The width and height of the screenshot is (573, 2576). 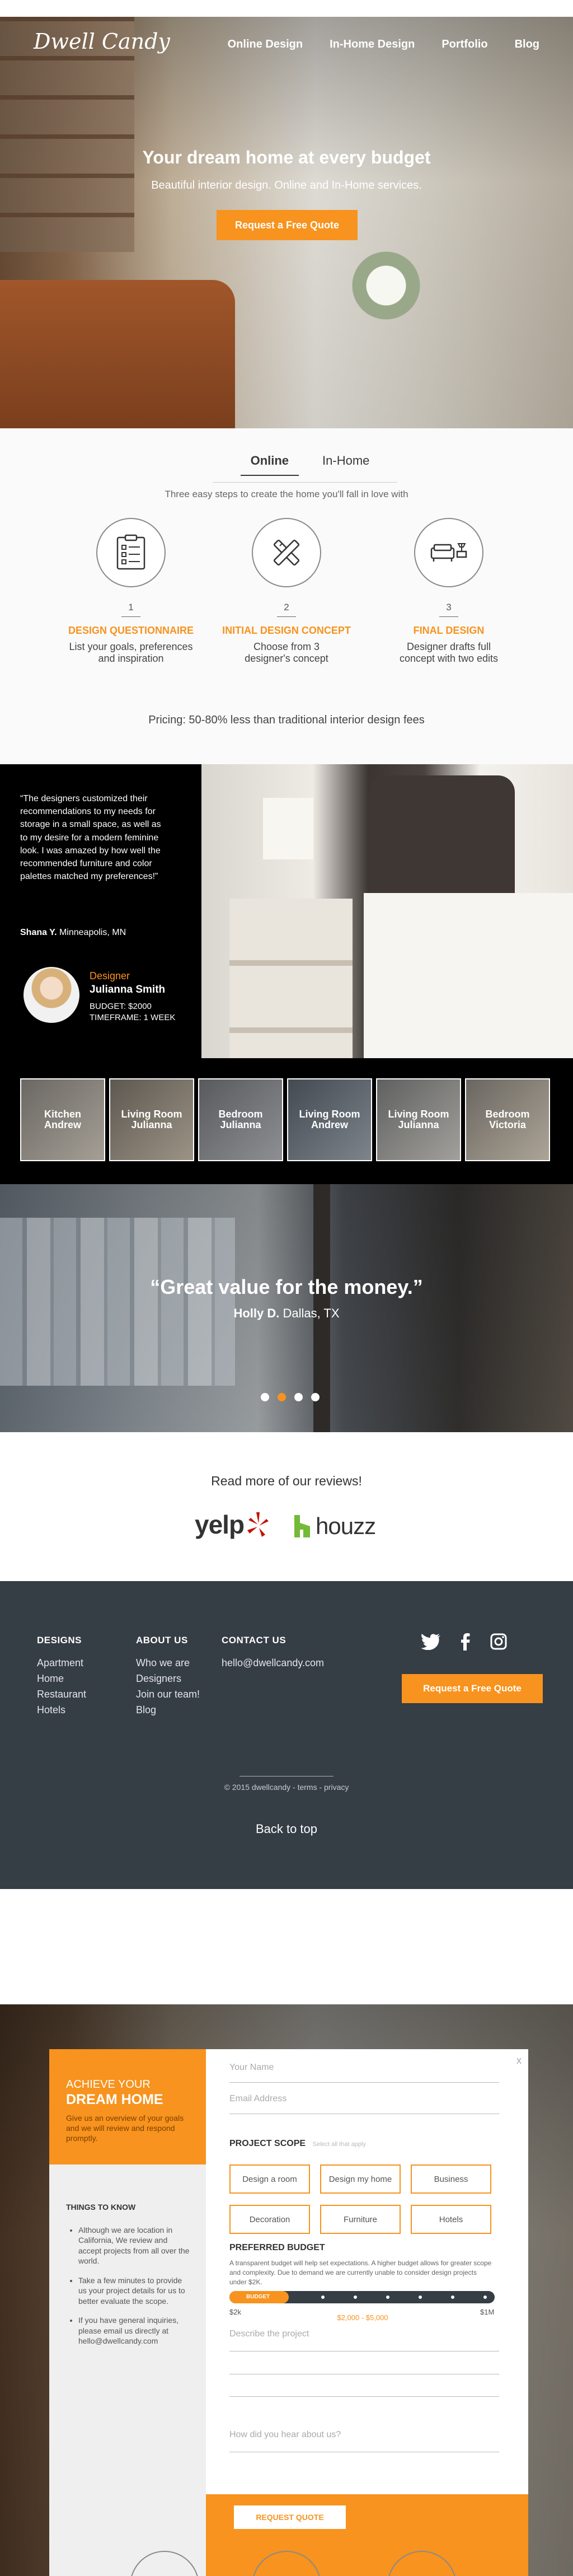 What do you see at coordinates (527, 44) in the screenshot?
I see `nav-blog: Blog` at bounding box center [527, 44].